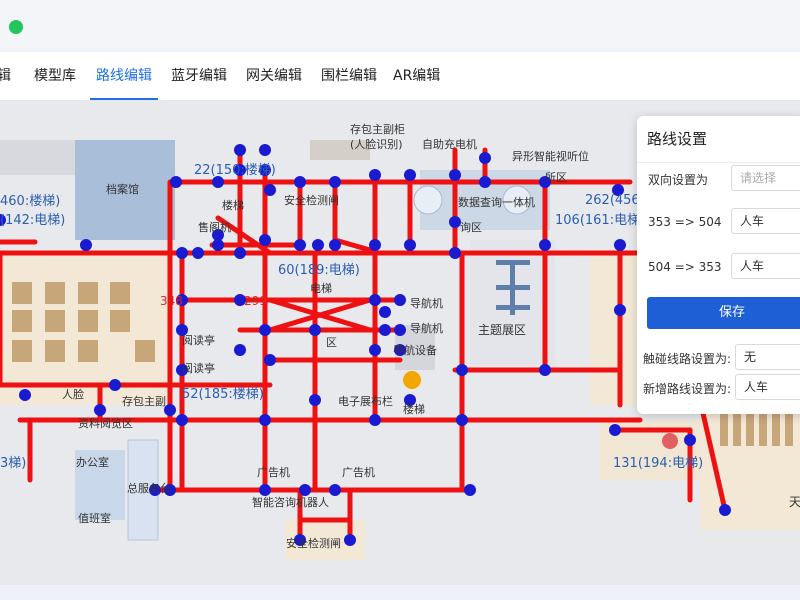  What do you see at coordinates (550, 156) in the screenshot?
I see `label-smart-video: 异形智能视听位` at bounding box center [550, 156].